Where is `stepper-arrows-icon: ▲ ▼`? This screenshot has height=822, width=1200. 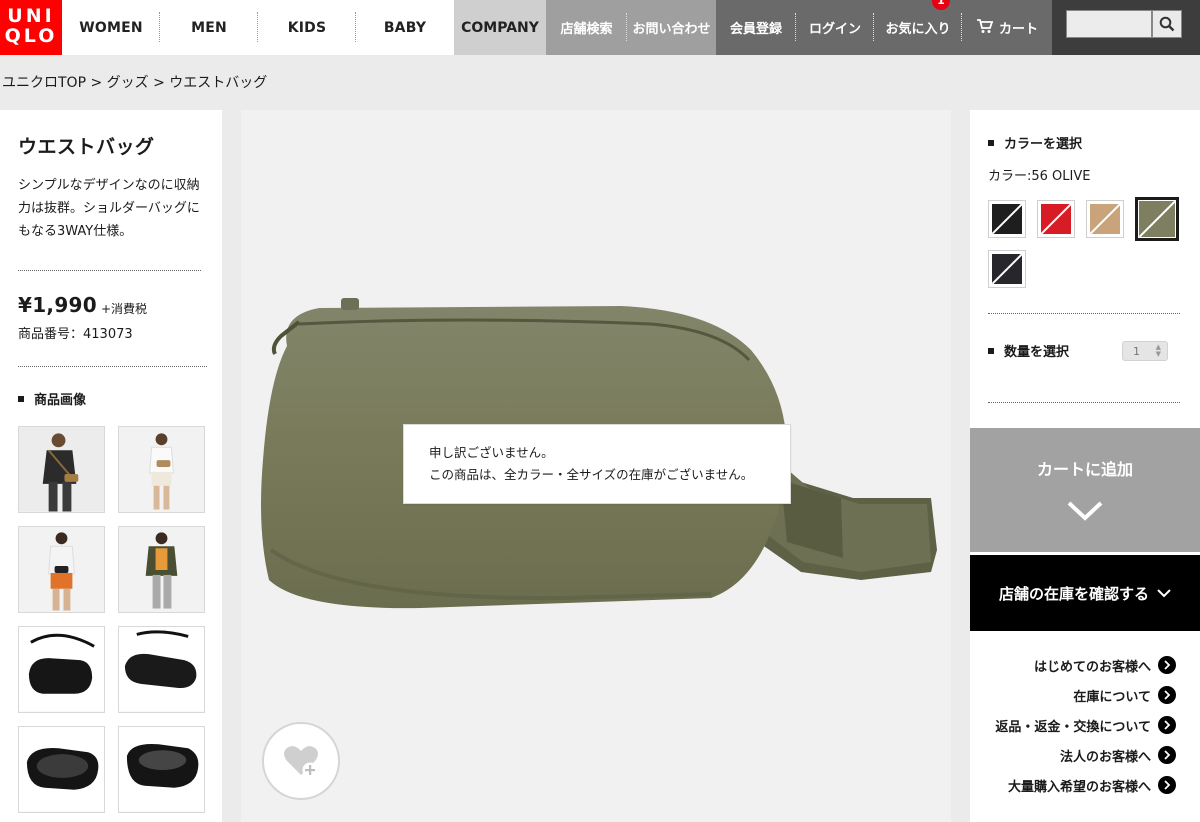 stepper-arrows-icon: ▲ ▼ is located at coordinates (1158, 350).